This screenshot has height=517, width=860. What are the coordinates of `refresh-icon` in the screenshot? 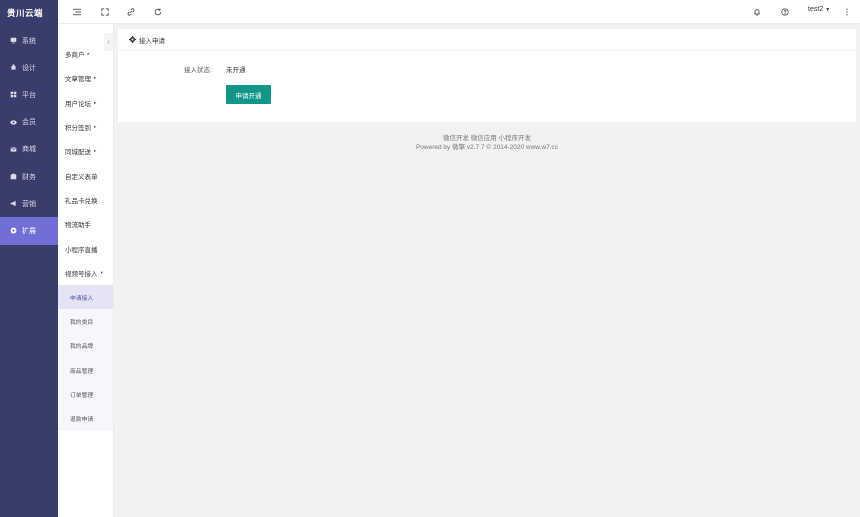 It's located at (158, 12).